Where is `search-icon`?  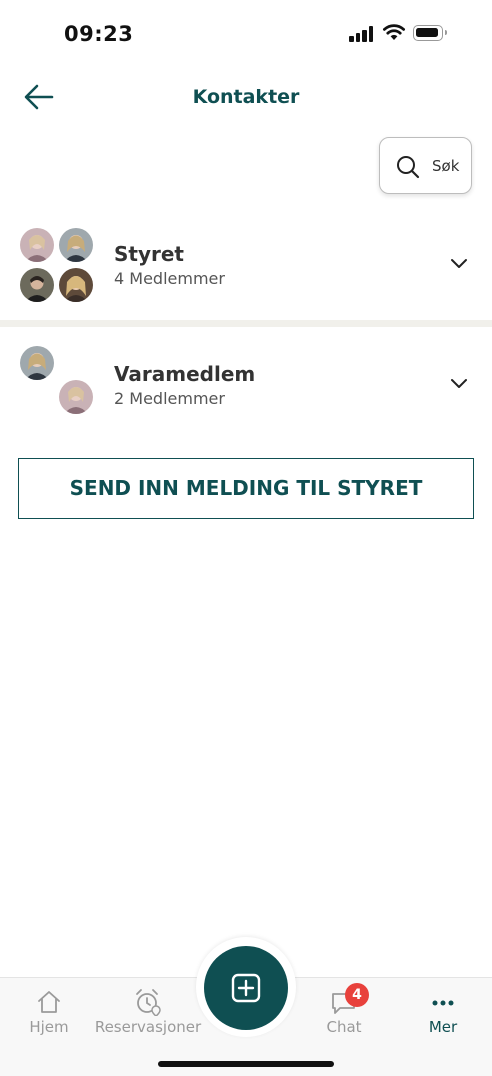
search-icon is located at coordinates (408, 167).